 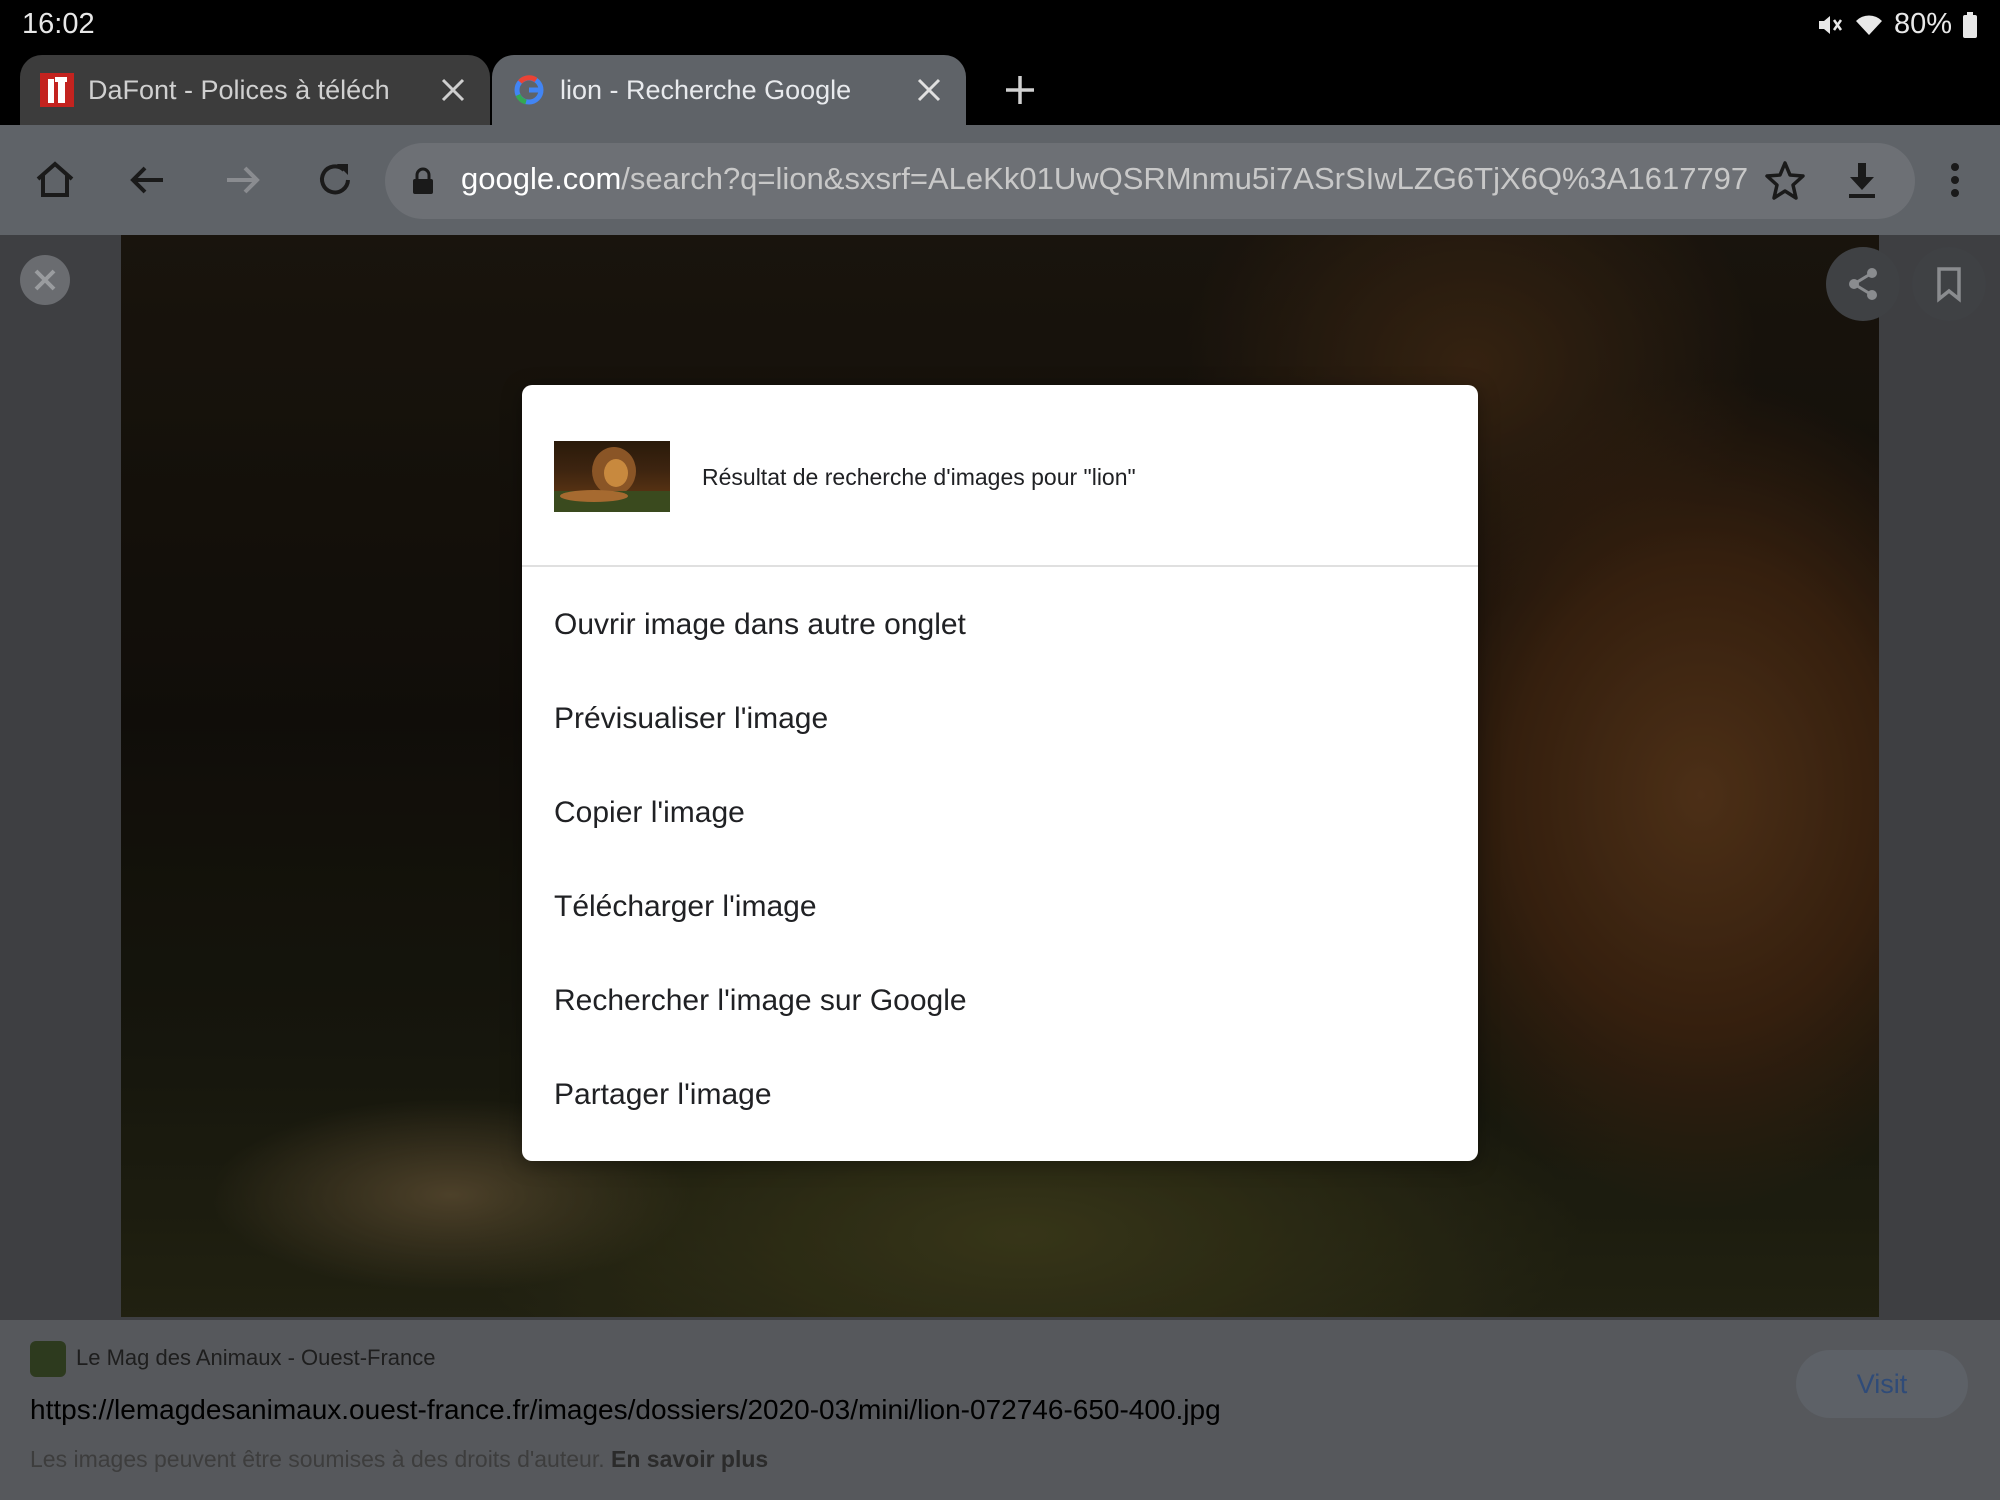 What do you see at coordinates (238, 89) in the screenshot?
I see `tab-title: DaFont - Polices à télécharg` at bounding box center [238, 89].